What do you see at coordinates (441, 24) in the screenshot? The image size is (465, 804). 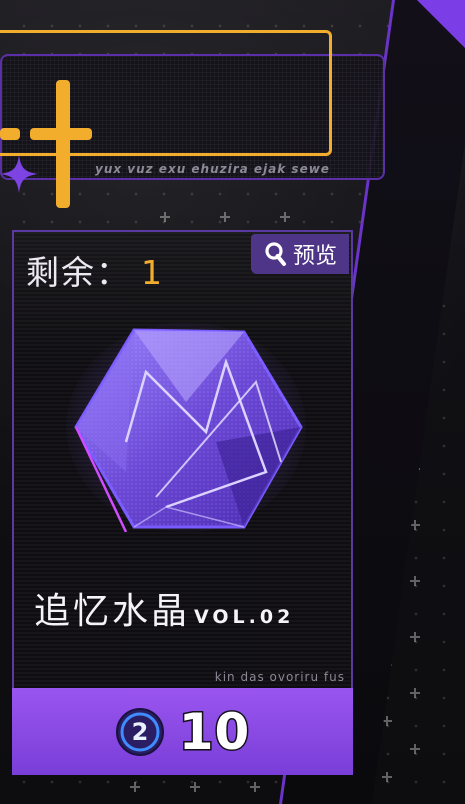 I see `right-corner-accent` at bounding box center [441, 24].